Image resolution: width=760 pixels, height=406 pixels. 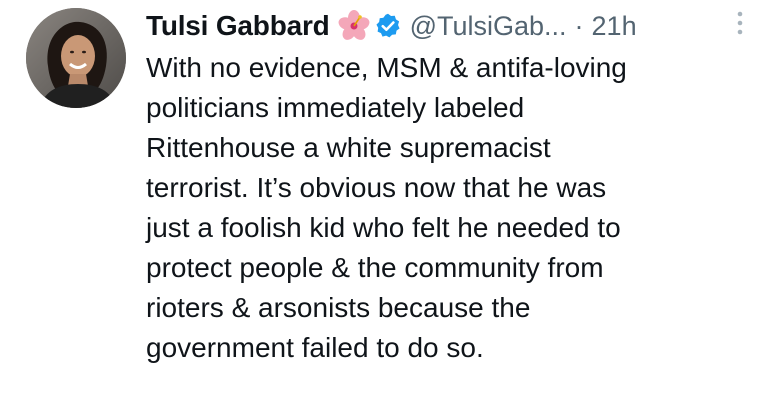 What do you see at coordinates (614, 26) in the screenshot?
I see `timestamp: 21h` at bounding box center [614, 26].